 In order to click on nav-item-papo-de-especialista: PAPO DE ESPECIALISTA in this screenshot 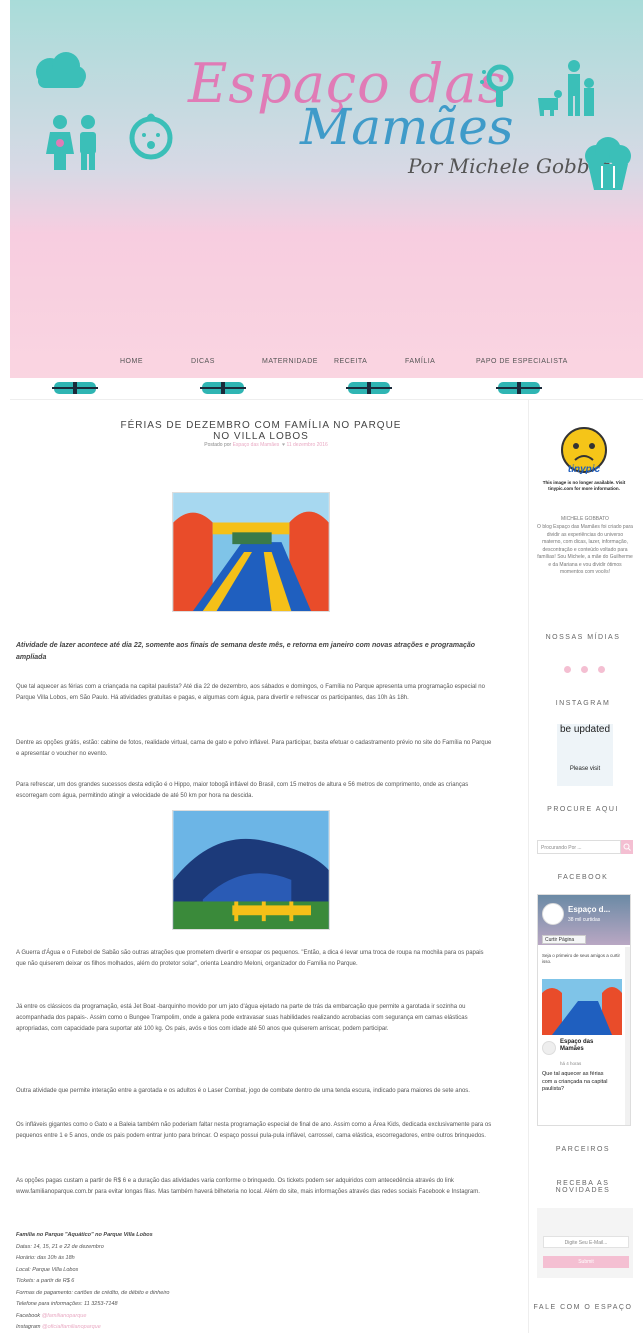, I will do `click(522, 361)`.